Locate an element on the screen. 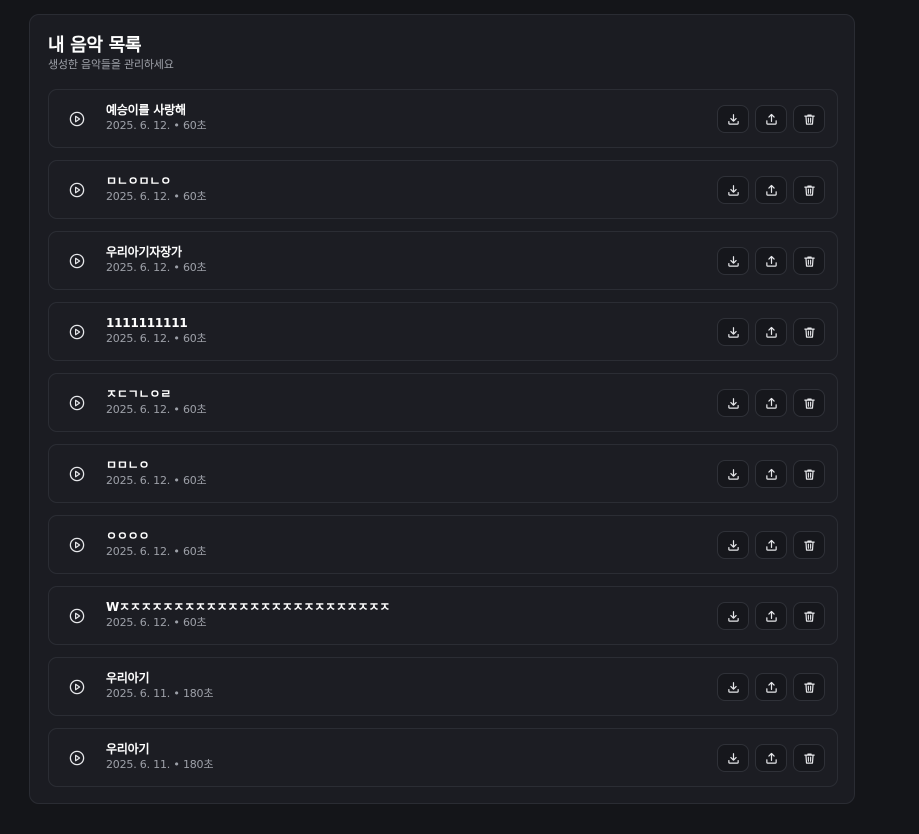 The height and width of the screenshot is (834, 919). track-title: Wㅈㅈㅈㅈㅈㅈㅈㅈㅈㅈㅈㅈㅈㅈㅈㅈㅈㅈㅈㅈㅈㅈㅈㅈㅈ is located at coordinates (248, 607).